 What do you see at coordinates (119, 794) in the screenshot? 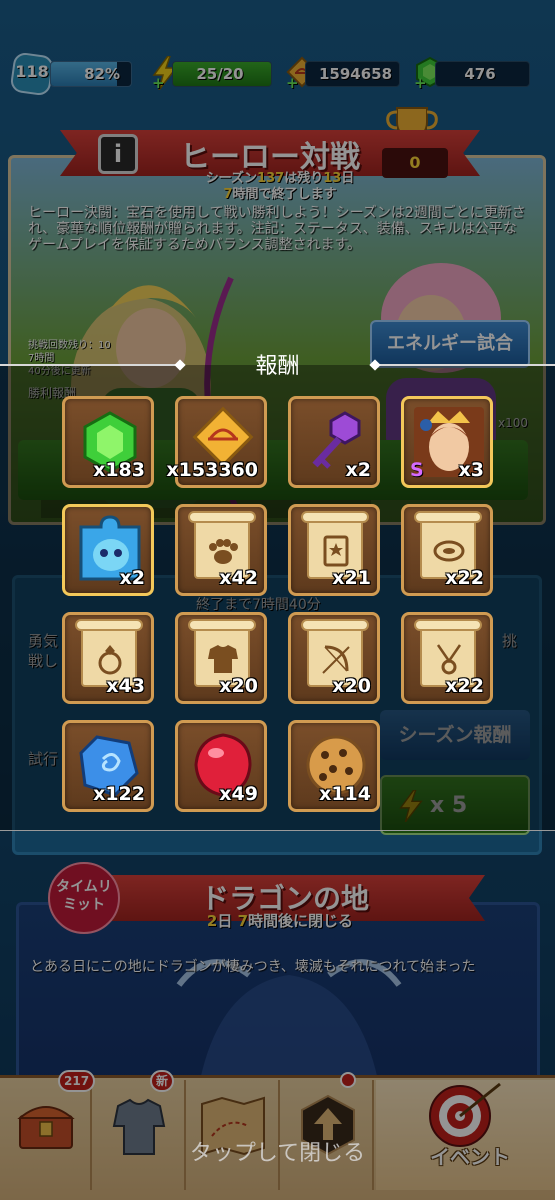
I see `reward-quantity: x122` at bounding box center [119, 794].